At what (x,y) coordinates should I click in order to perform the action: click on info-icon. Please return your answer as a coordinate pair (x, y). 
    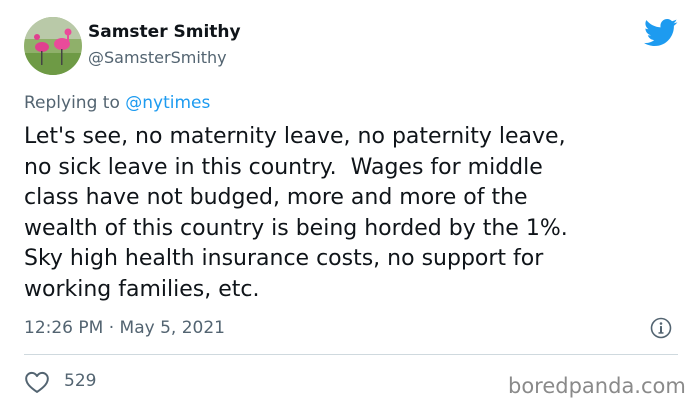
    Looking at the image, I should click on (661, 328).